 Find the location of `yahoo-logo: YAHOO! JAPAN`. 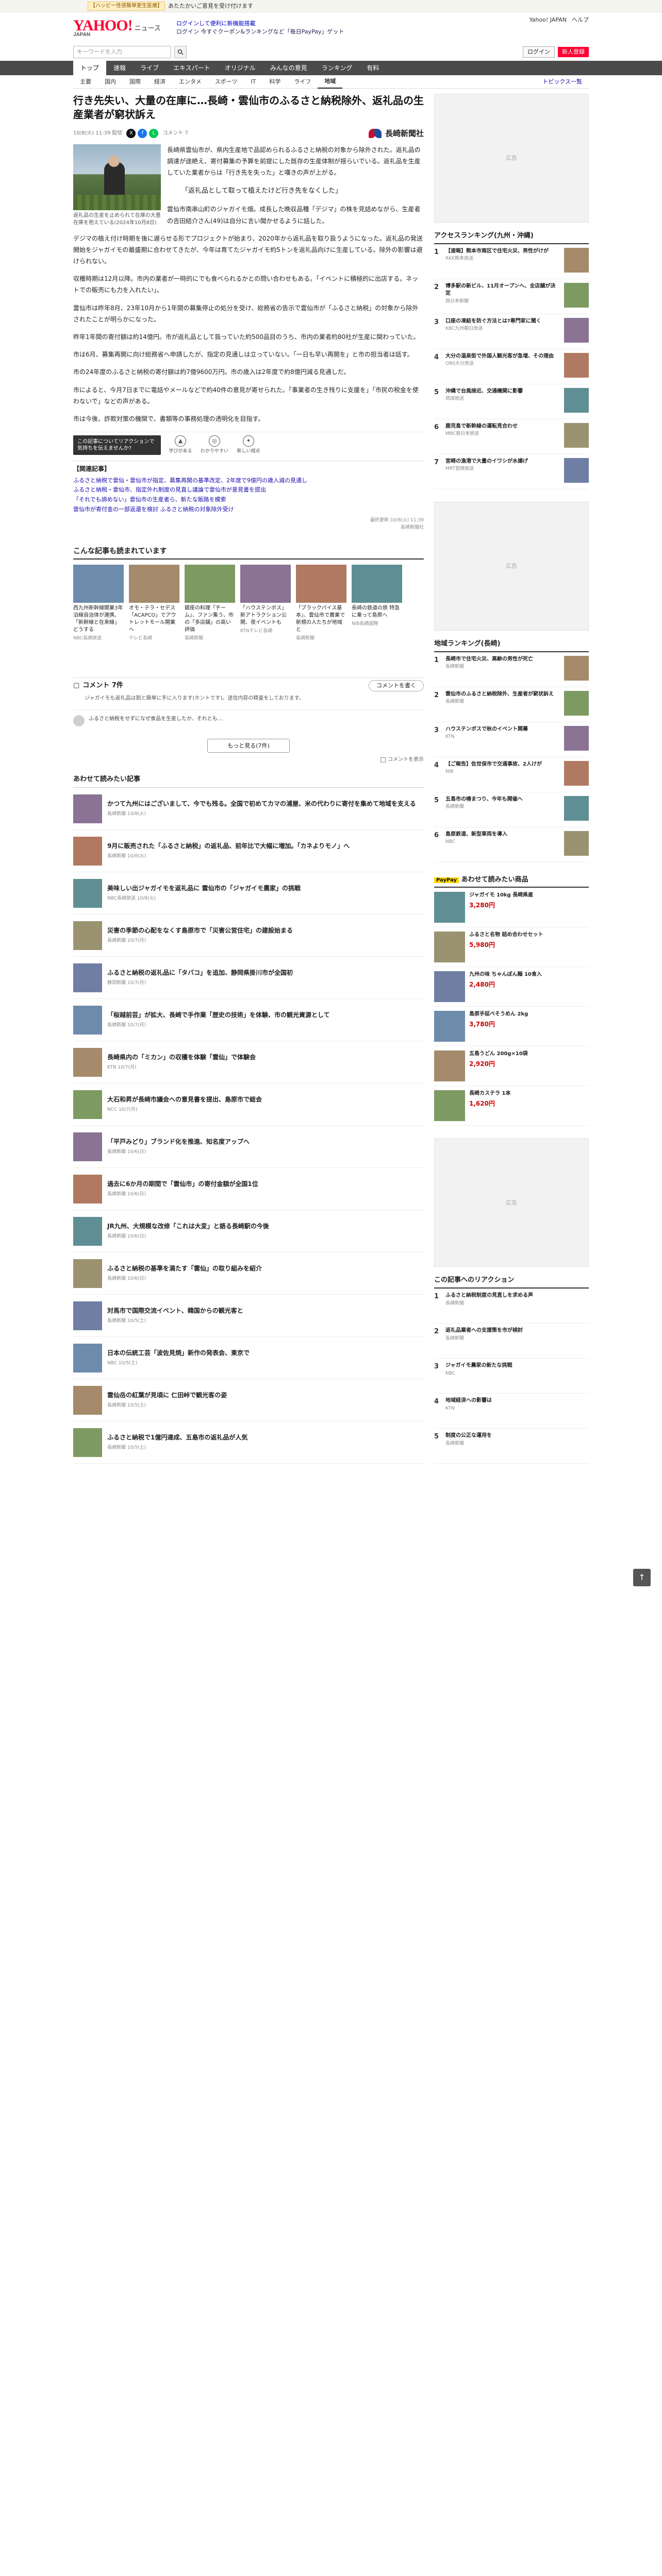

yahoo-logo: YAHOO! JAPAN is located at coordinates (103, 28).